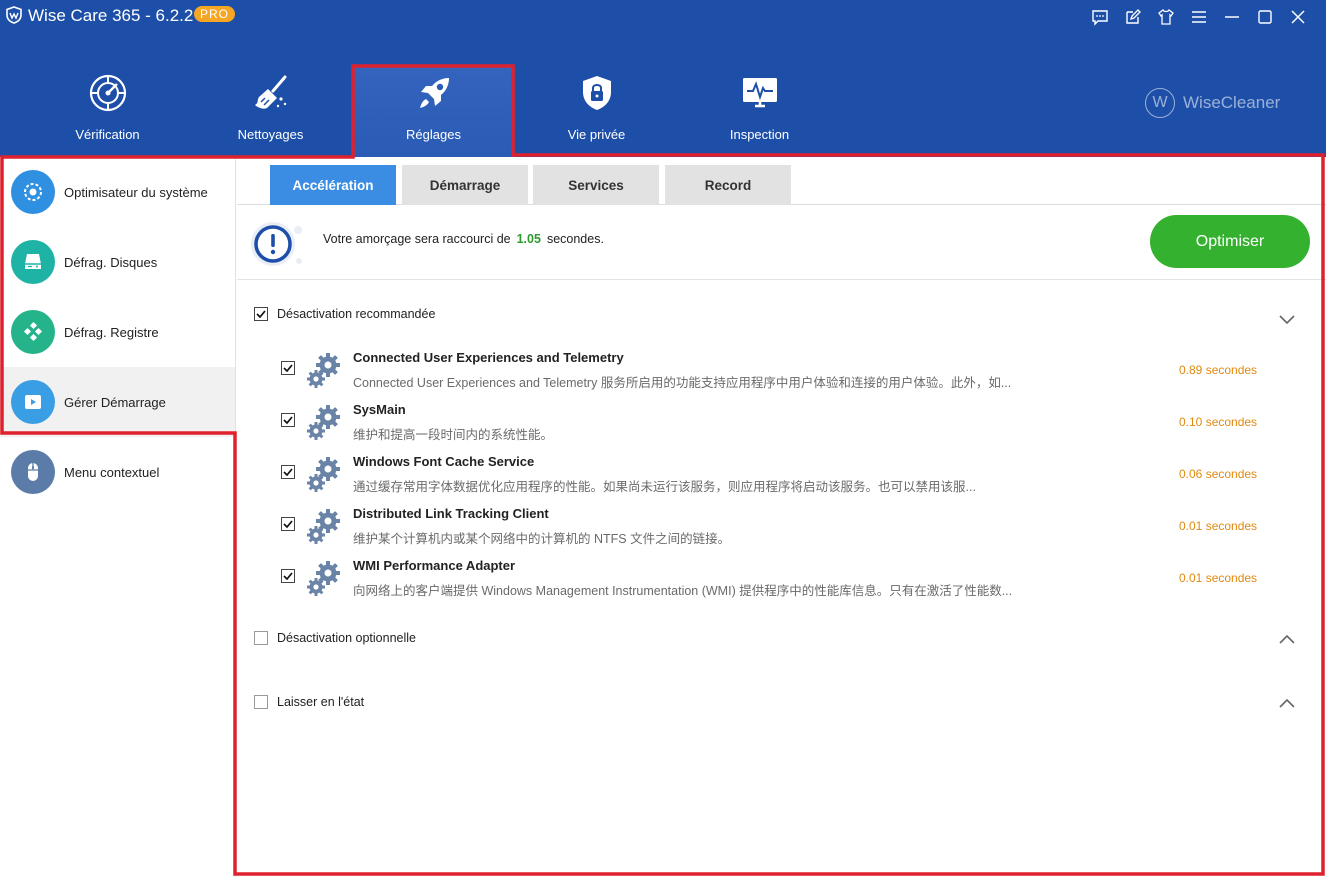 The height and width of the screenshot is (877, 1326). I want to click on service-row: SysMain 维护和提高一段时间内的系统性能。 0.10 secondes, so click(780, 425).